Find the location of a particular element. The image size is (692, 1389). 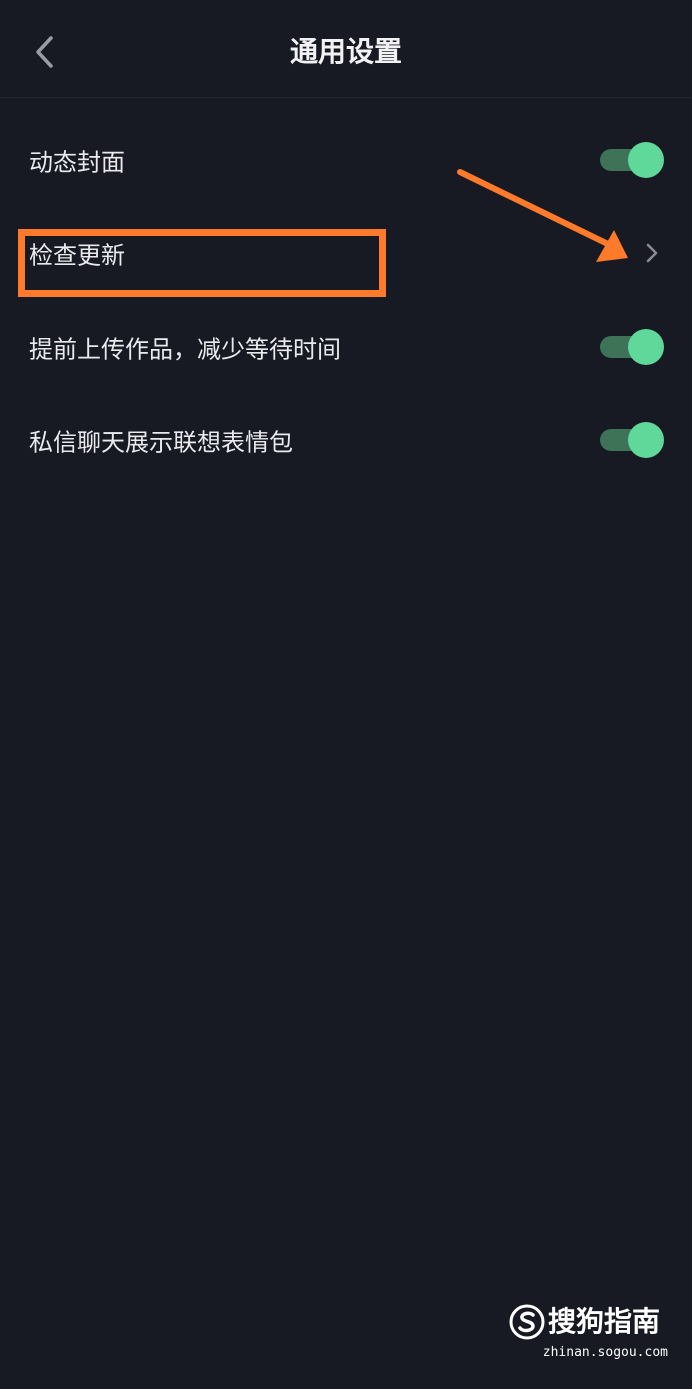

setting-label: 提前上传作品，减少等待时间 is located at coordinates (185, 349).